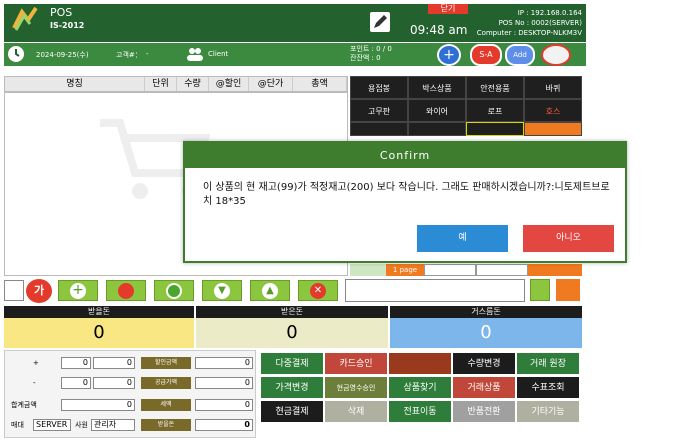 This screenshot has width=680, height=444. What do you see at coordinates (356, 411) in the screenshot?
I see `delete-button: 삭제` at bounding box center [356, 411].